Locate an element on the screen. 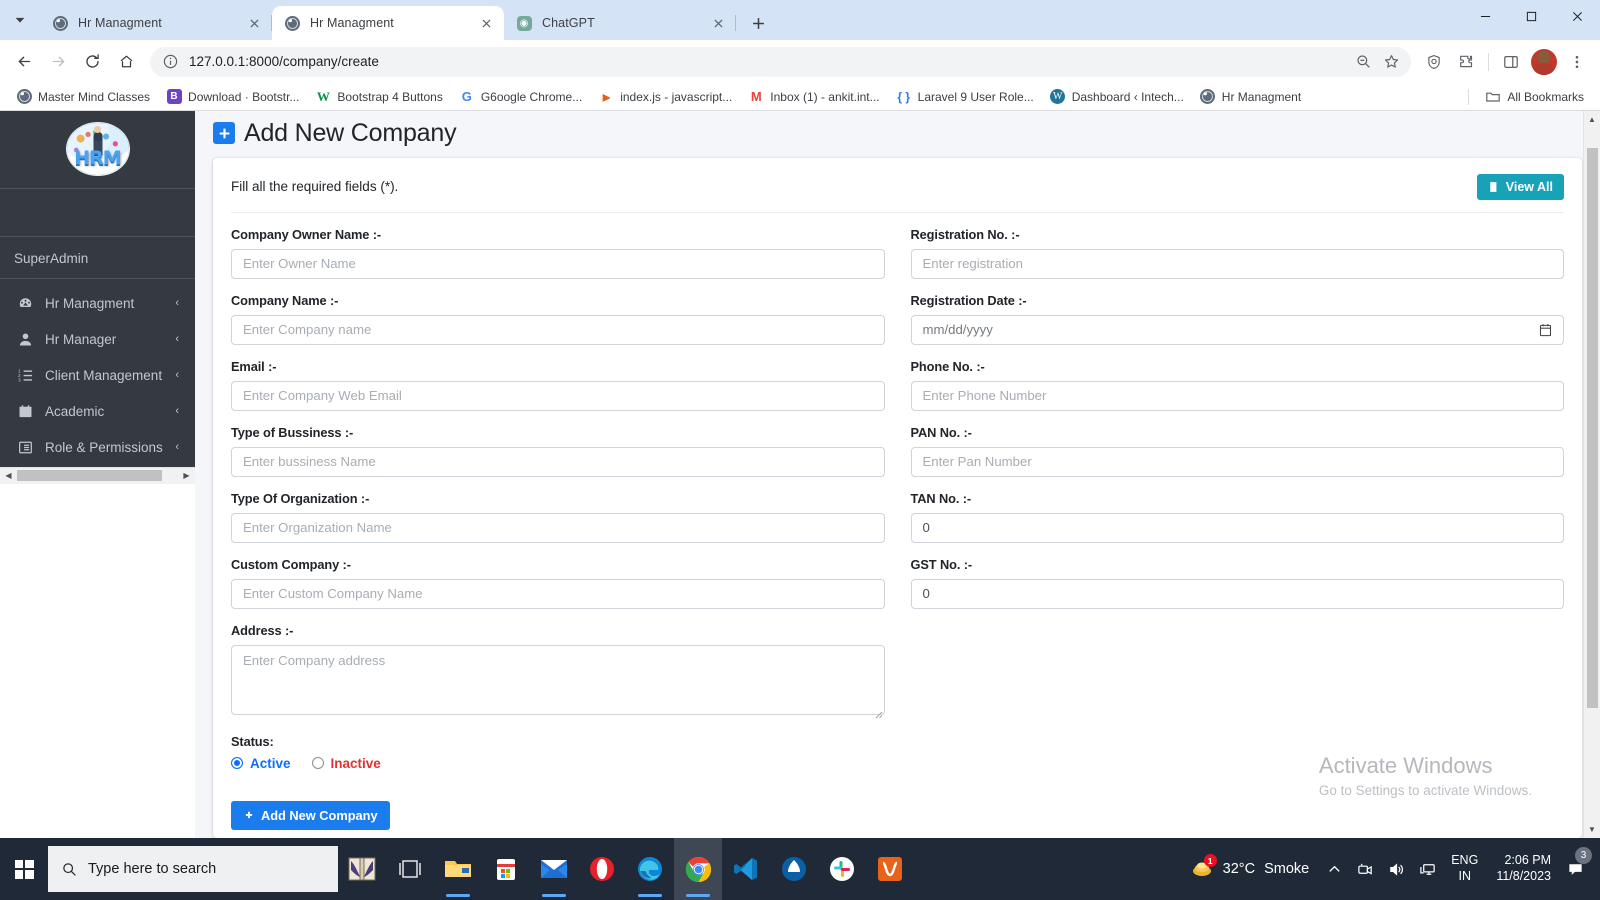 The width and height of the screenshot is (1600, 900). sidebar-brand: HRM is located at coordinates (97, 150).